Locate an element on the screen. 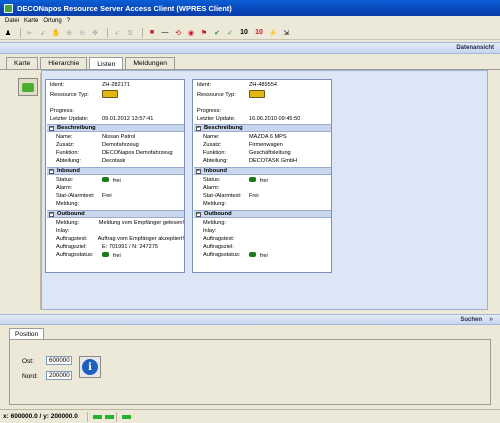  tab-meldungen: Meldungen is located at coordinates (150, 63).